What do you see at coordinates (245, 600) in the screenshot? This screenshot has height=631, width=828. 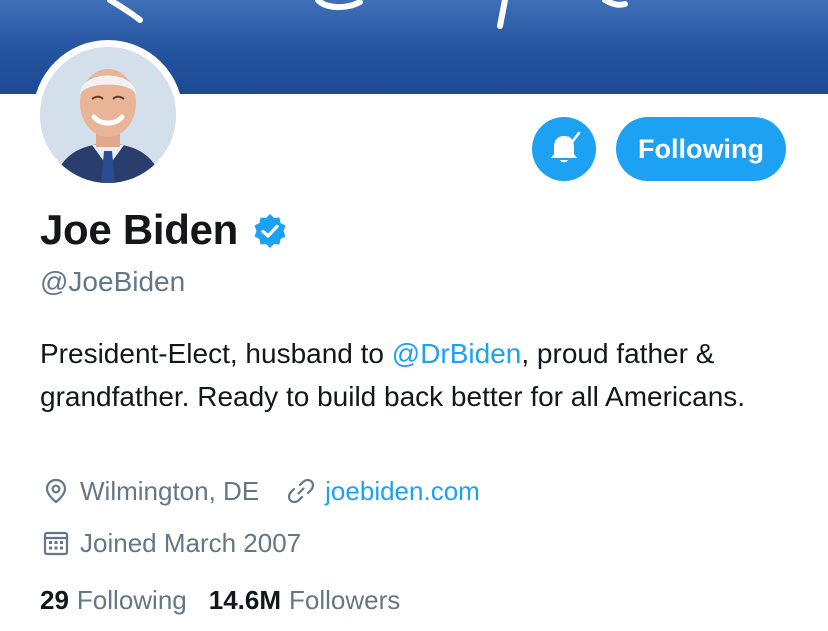 I see `followers-count: 14.6M` at bounding box center [245, 600].